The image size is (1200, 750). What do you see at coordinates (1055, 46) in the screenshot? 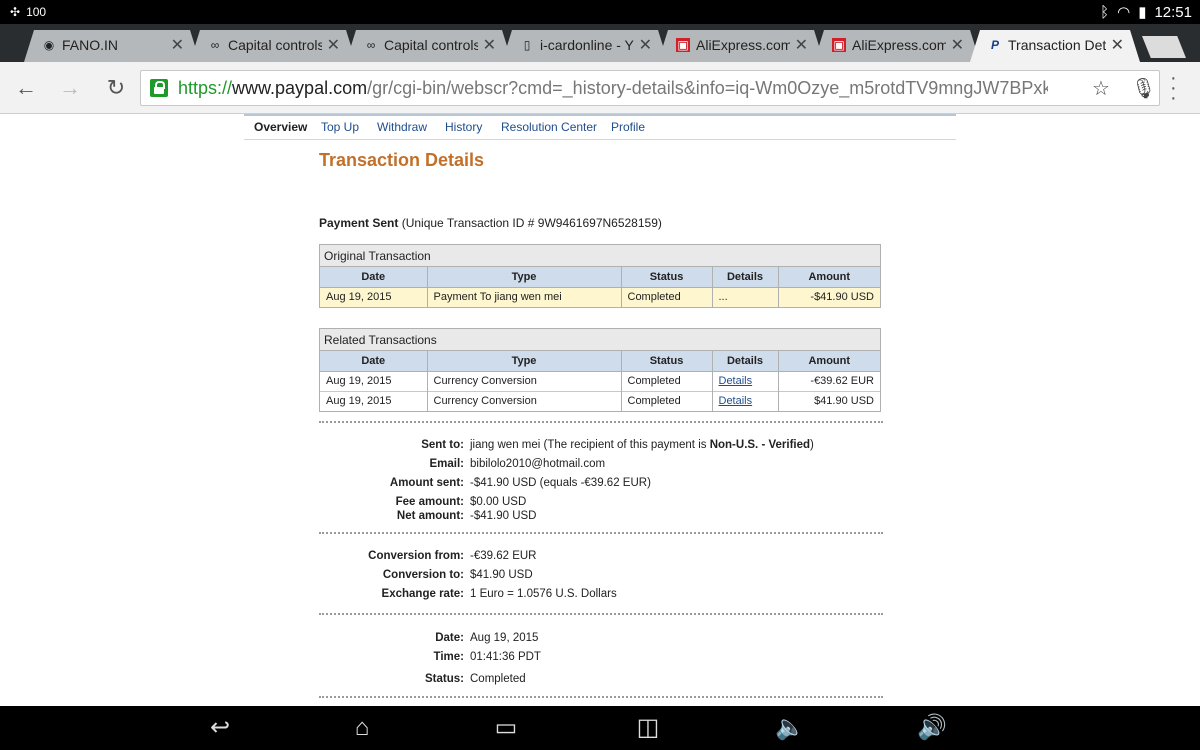
I see `tab-transaction-details: P Transaction Deta ✕` at bounding box center [1055, 46].